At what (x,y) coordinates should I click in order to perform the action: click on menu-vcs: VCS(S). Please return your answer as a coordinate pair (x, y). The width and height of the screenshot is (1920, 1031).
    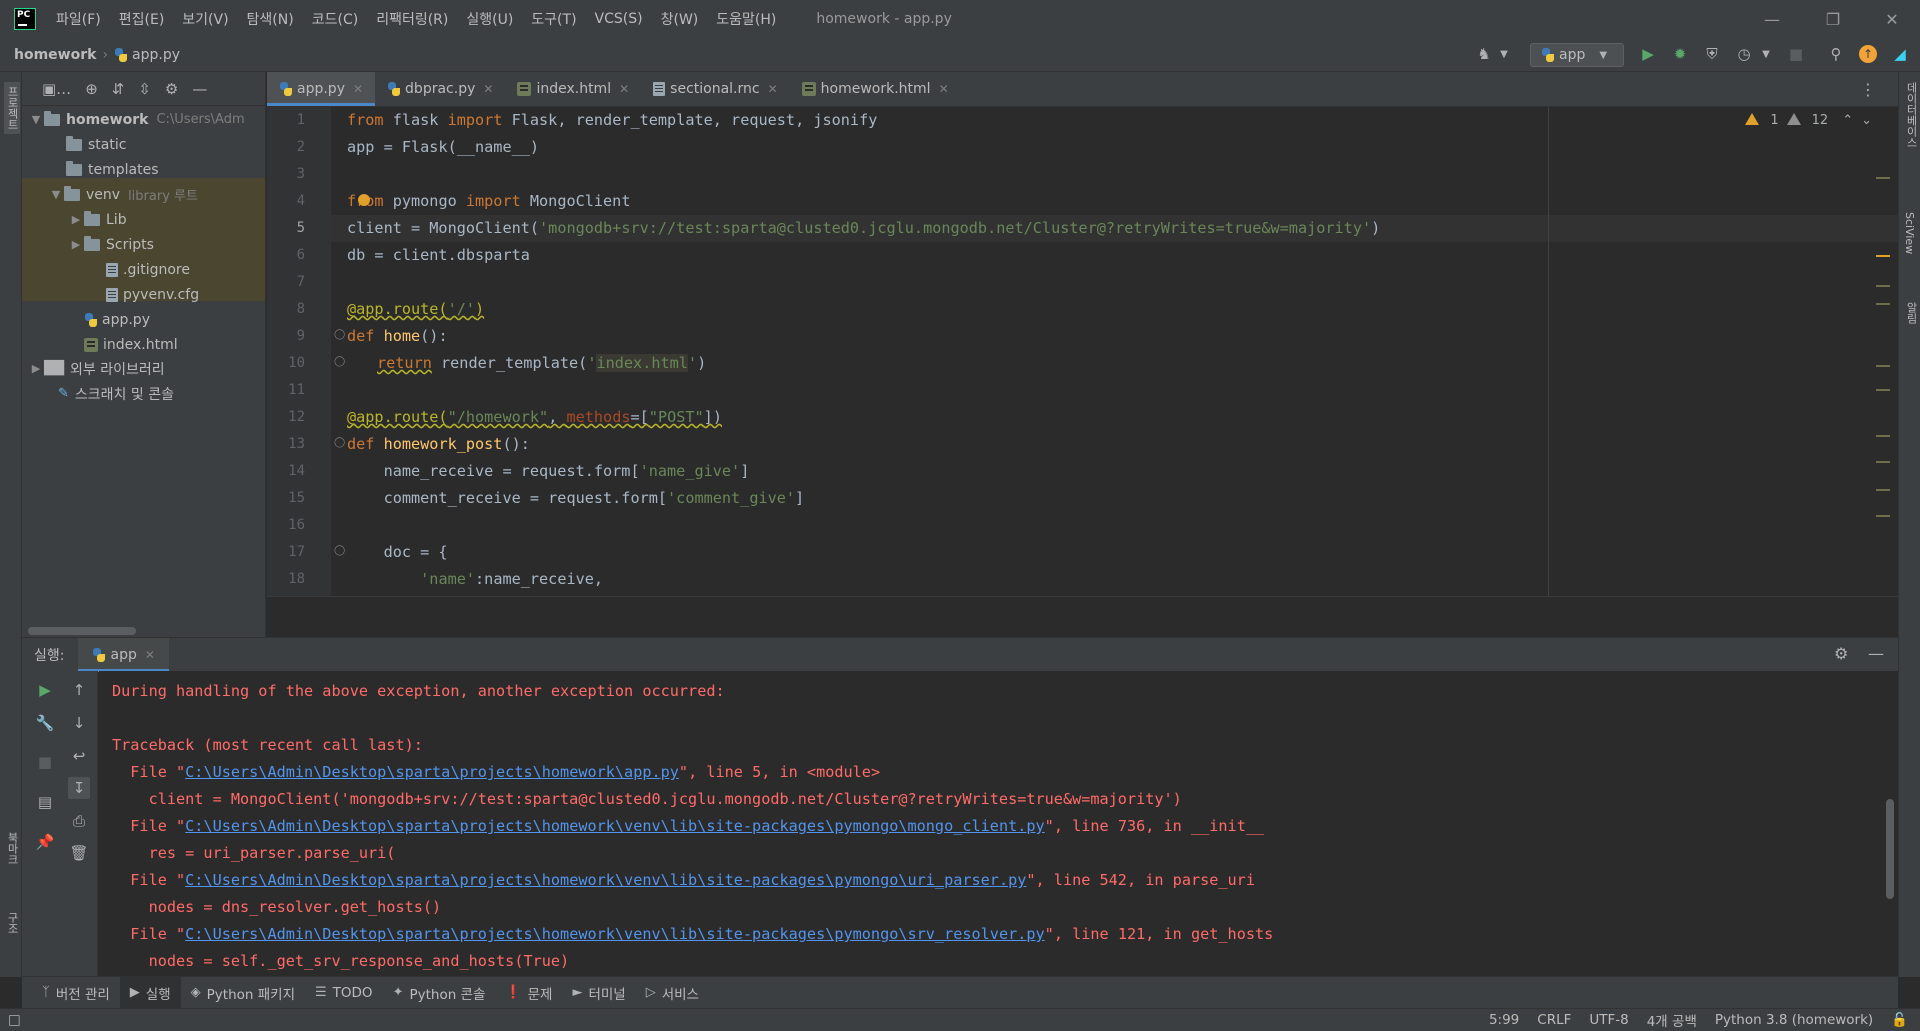
    Looking at the image, I should click on (619, 19).